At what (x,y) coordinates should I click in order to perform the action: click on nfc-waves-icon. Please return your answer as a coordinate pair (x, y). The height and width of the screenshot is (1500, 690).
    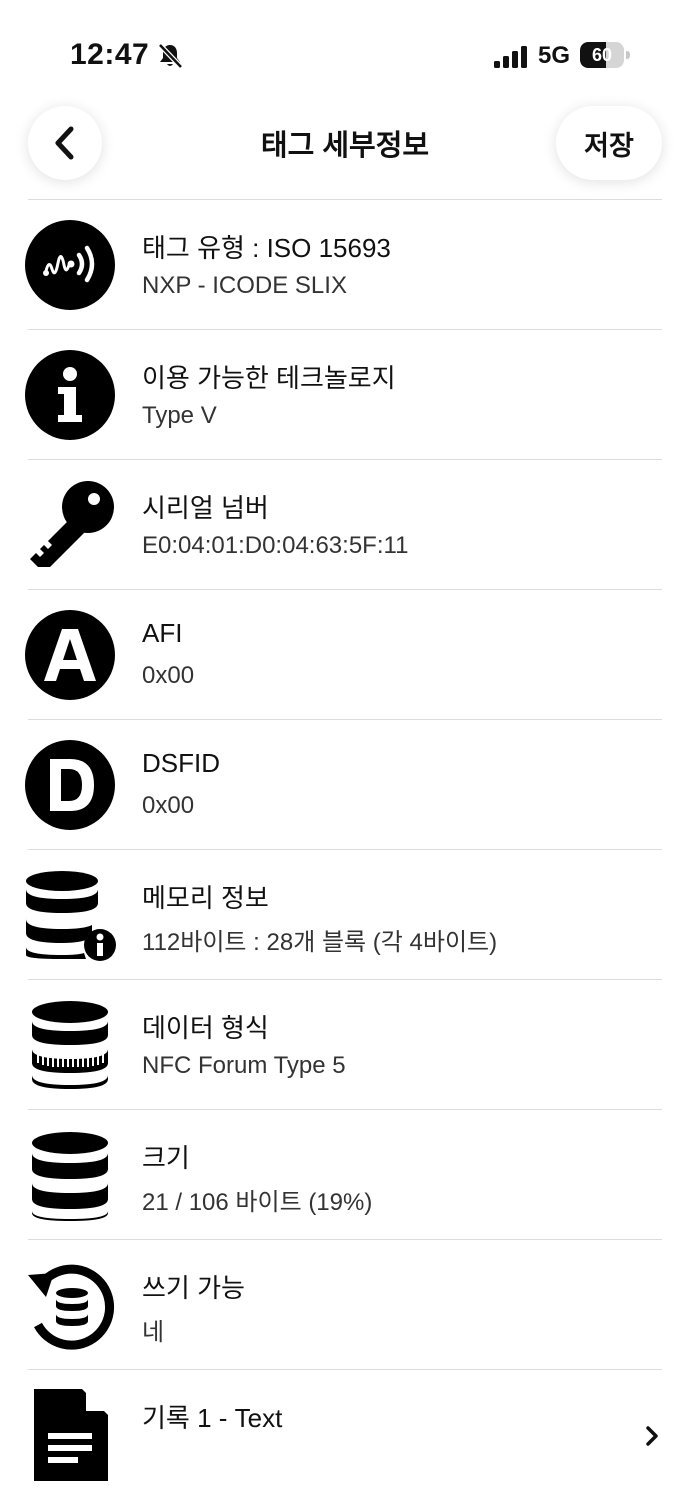
    Looking at the image, I should click on (70, 265).